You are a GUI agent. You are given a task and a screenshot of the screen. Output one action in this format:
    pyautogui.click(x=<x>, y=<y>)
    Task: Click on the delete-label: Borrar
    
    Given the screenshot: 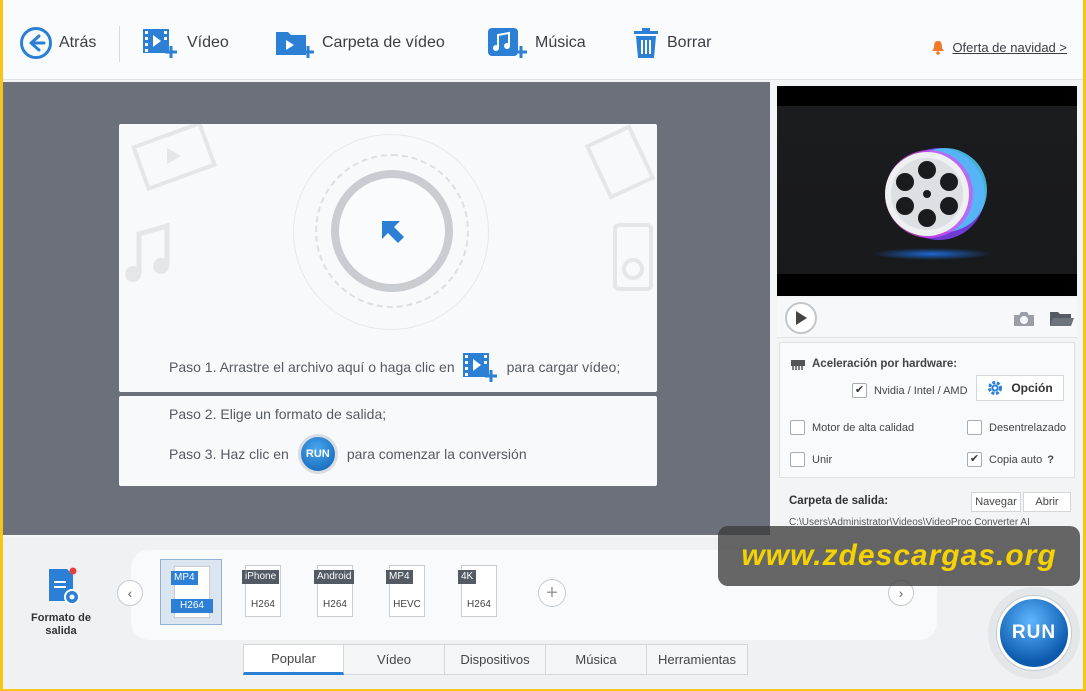 What is the action you would take?
    pyautogui.click(x=689, y=42)
    